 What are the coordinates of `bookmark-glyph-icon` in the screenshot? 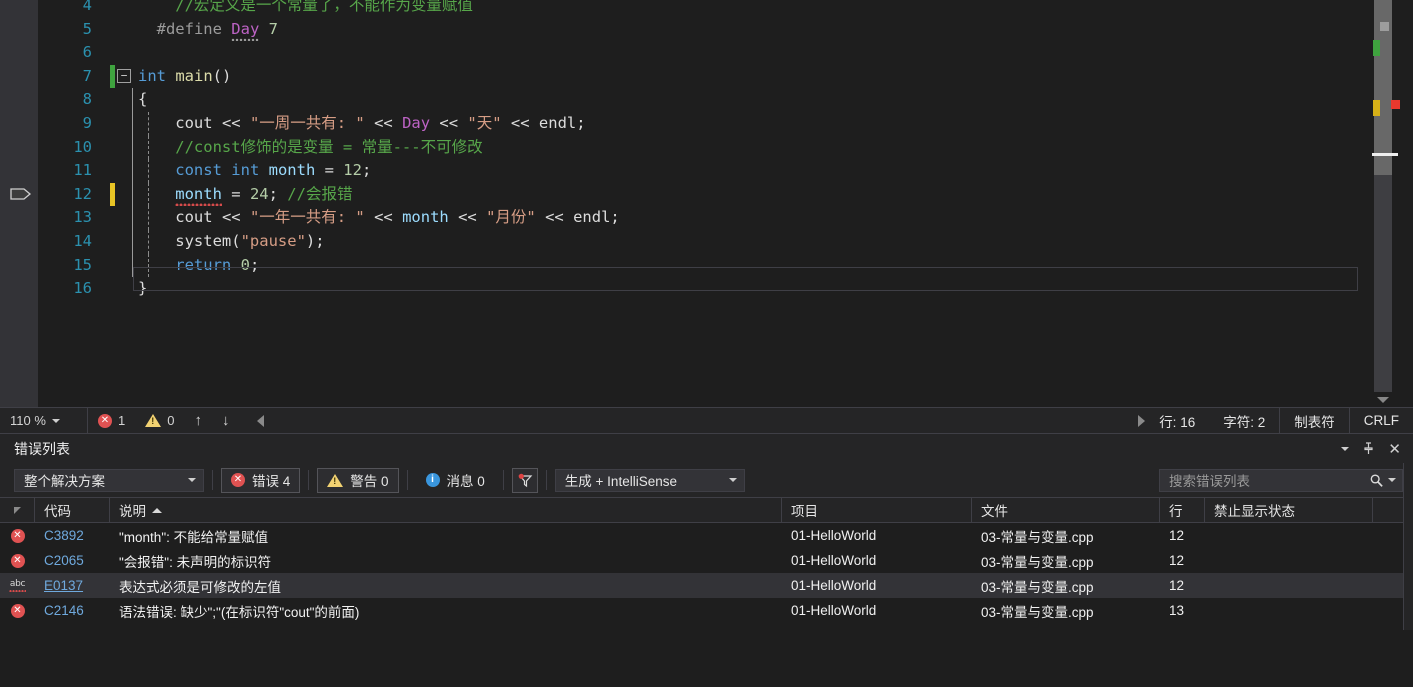 It's located at (21, 194).